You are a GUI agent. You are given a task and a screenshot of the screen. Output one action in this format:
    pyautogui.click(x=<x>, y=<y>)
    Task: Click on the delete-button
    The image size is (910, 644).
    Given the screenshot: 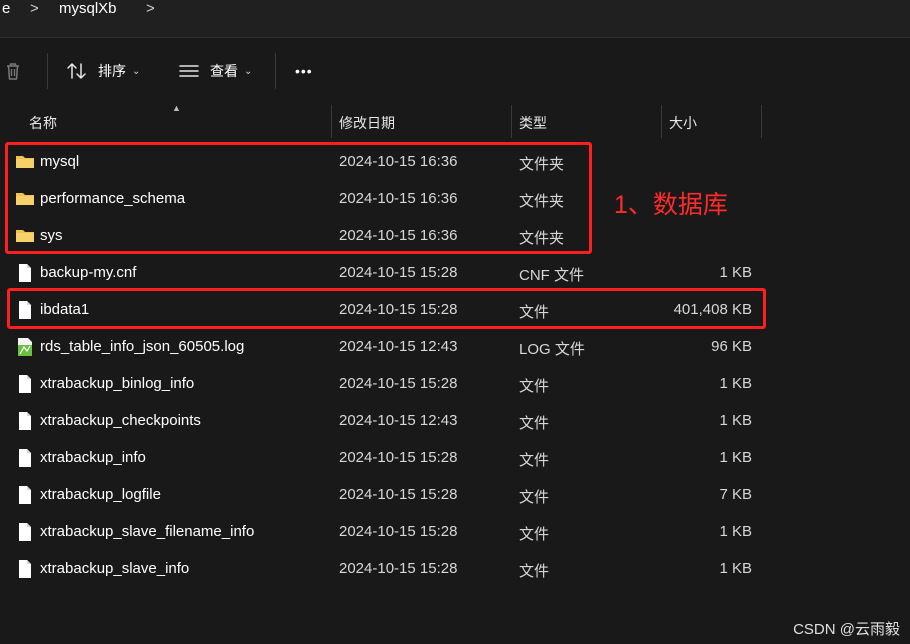 What is the action you would take?
    pyautogui.click(x=13, y=71)
    